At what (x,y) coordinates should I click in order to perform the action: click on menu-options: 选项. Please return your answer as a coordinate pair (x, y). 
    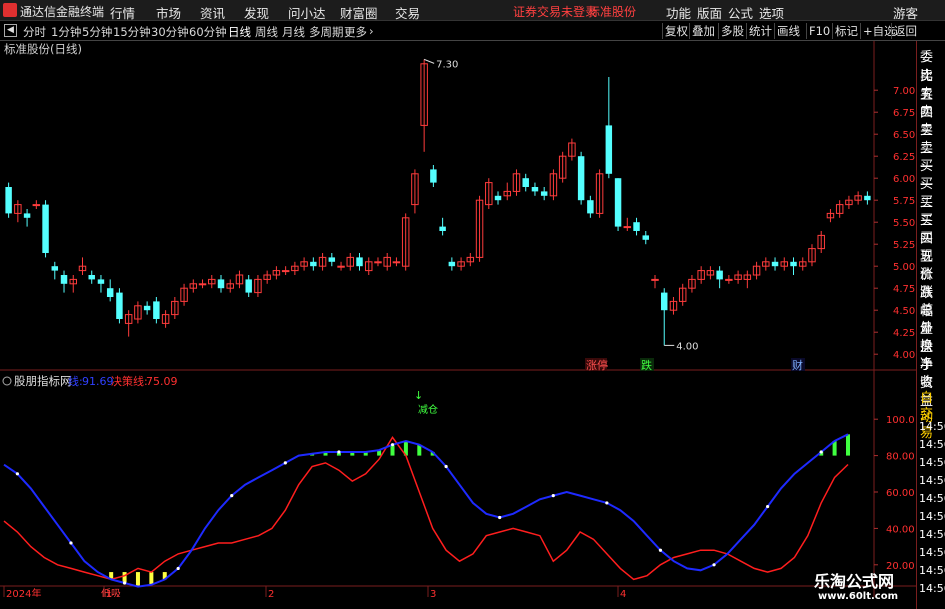
    Looking at the image, I should click on (771, 12).